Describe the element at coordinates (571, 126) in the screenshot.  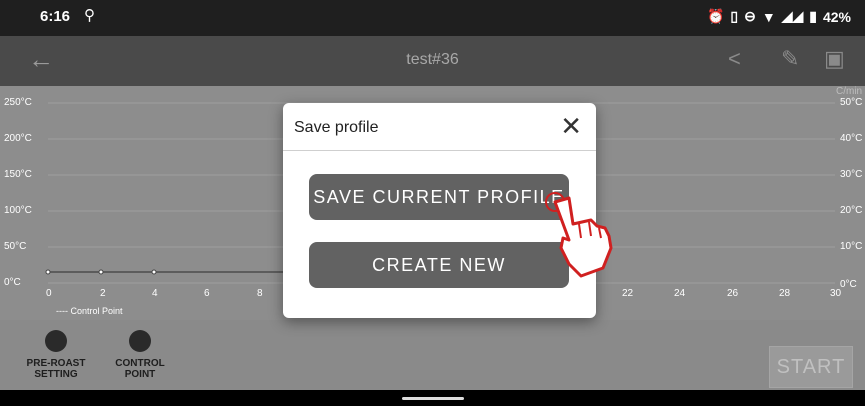
I see `close-icon: ✕` at that location.